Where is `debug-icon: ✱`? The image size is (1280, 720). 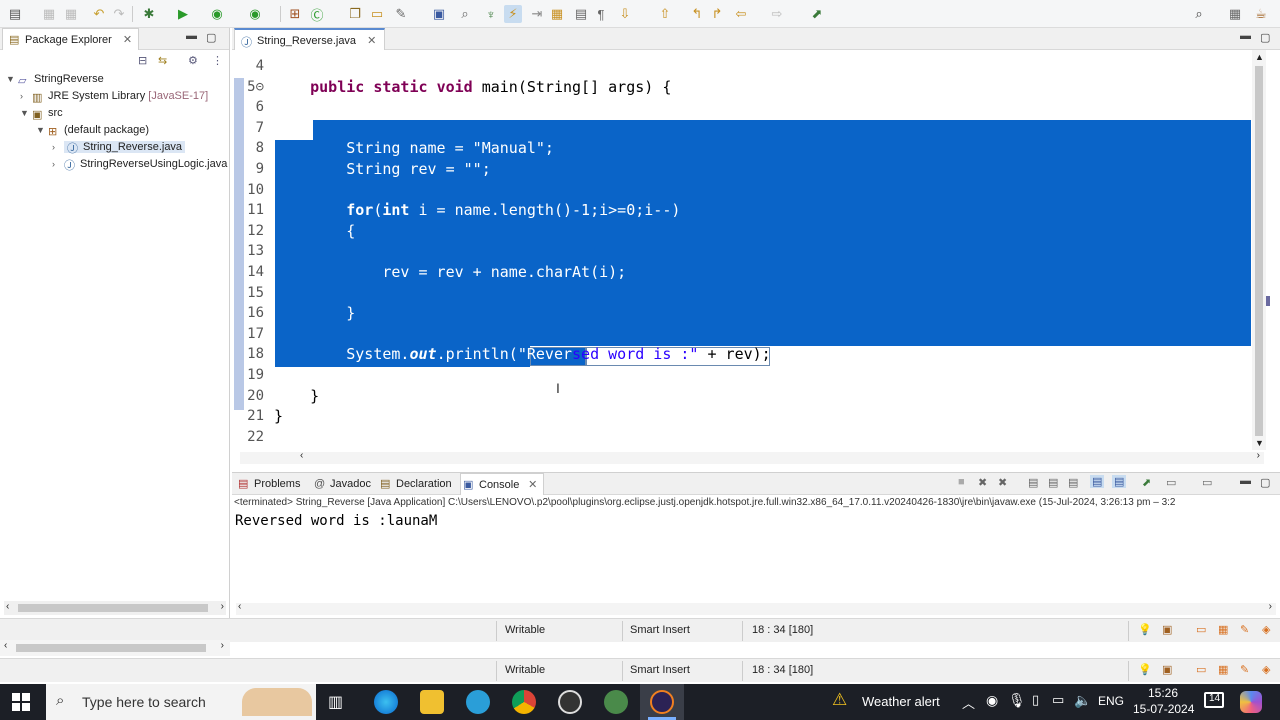
debug-icon: ✱ is located at coordinates (149, 14).